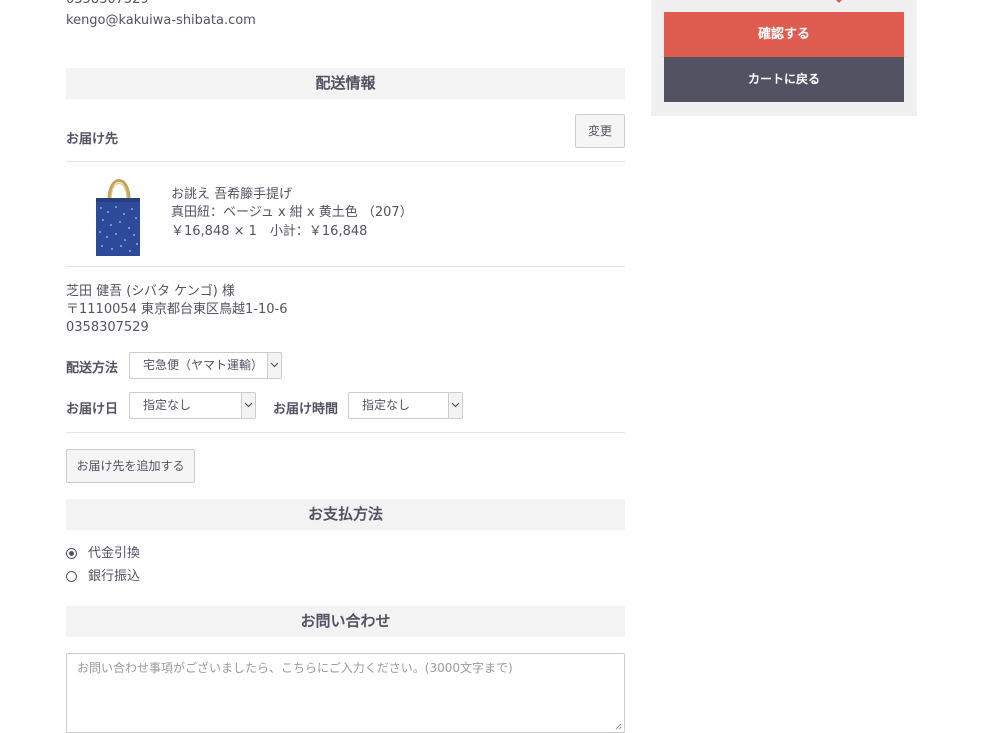 This screenshot has height=733, width=983. Describe the element at coordinates (345, 83) in the screenshot. I see `shipping-section-title: 配送情報` at that location.